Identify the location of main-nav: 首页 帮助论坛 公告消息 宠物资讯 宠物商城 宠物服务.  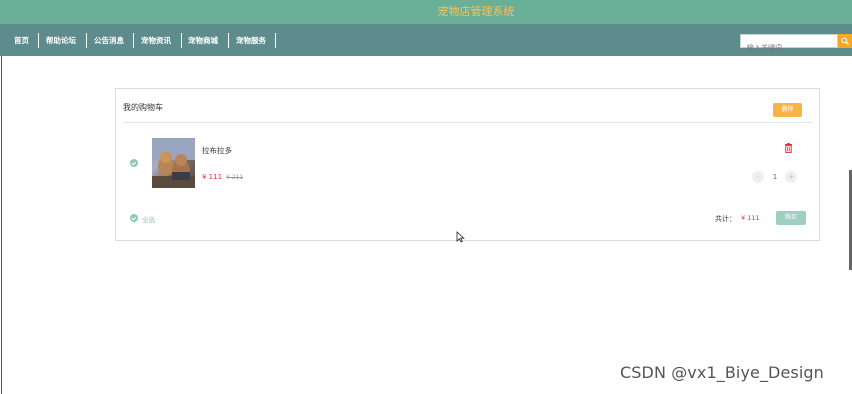
(426, 40).